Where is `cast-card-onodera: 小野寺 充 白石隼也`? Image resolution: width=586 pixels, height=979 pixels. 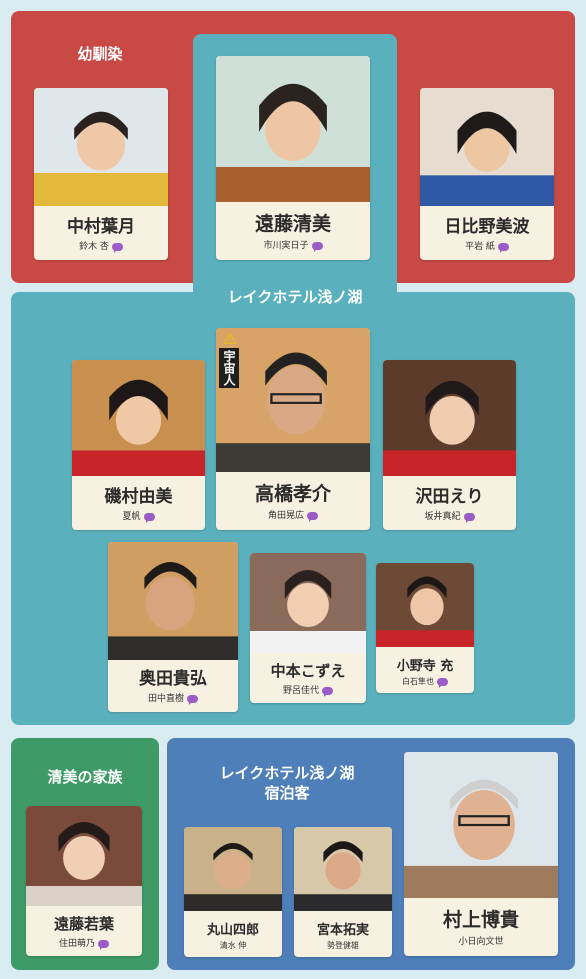
cast-card-onodera: 小野寺 充 白石隼也 is located at coordinates (425, 628).